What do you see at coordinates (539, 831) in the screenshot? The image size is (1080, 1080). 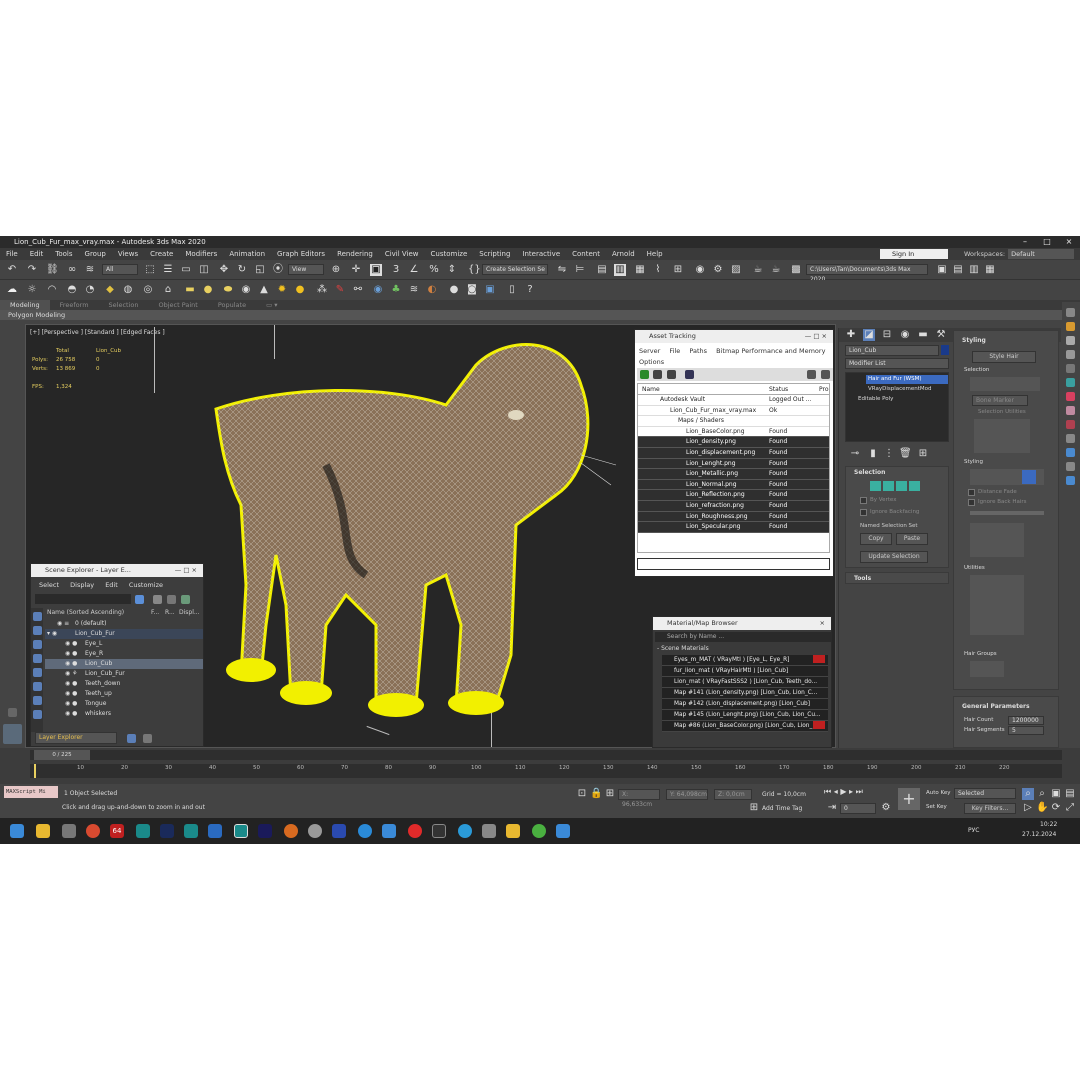 I see `torrent-icon` at bounding box center [539, 831].